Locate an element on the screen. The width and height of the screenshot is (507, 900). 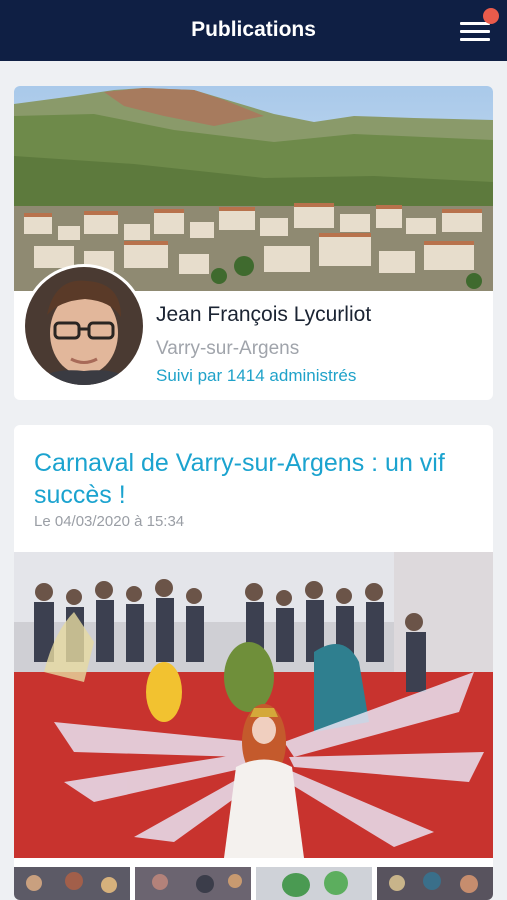
followers-count: Suivi par 1414 administrés is located at coordinates (256, 376).